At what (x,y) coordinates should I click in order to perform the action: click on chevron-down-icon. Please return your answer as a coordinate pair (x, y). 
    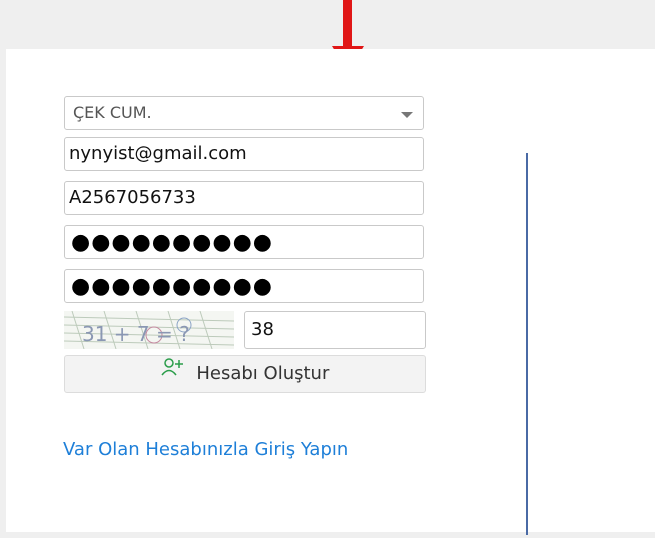
    Looking at the image, I should click on (407, 115).